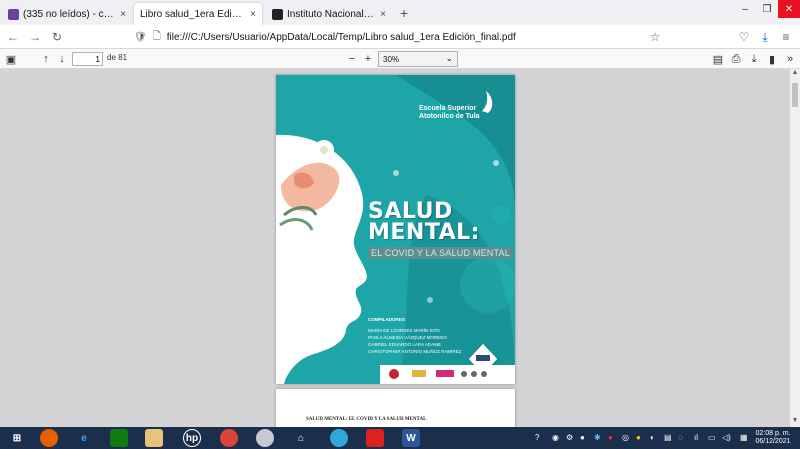 The width and height of the screenshot is (800, 449). Describe the element at coordinates (440, 253) in the screenshot. I see `cover-subtitle: EL COVID Y LA SALUD MENTAL` at that location.